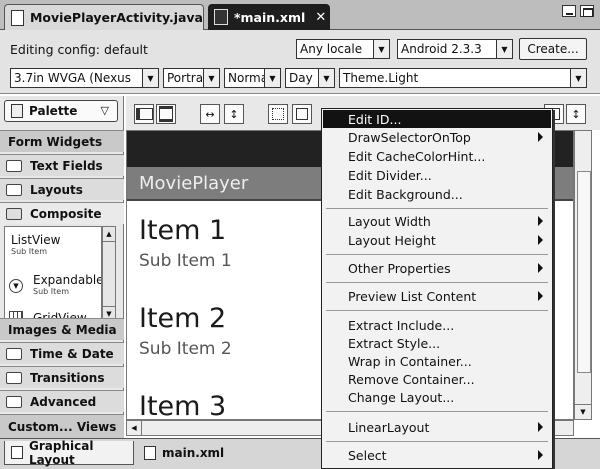  I want to click on editing-config-label: Editing config: default, so click(79, 49).